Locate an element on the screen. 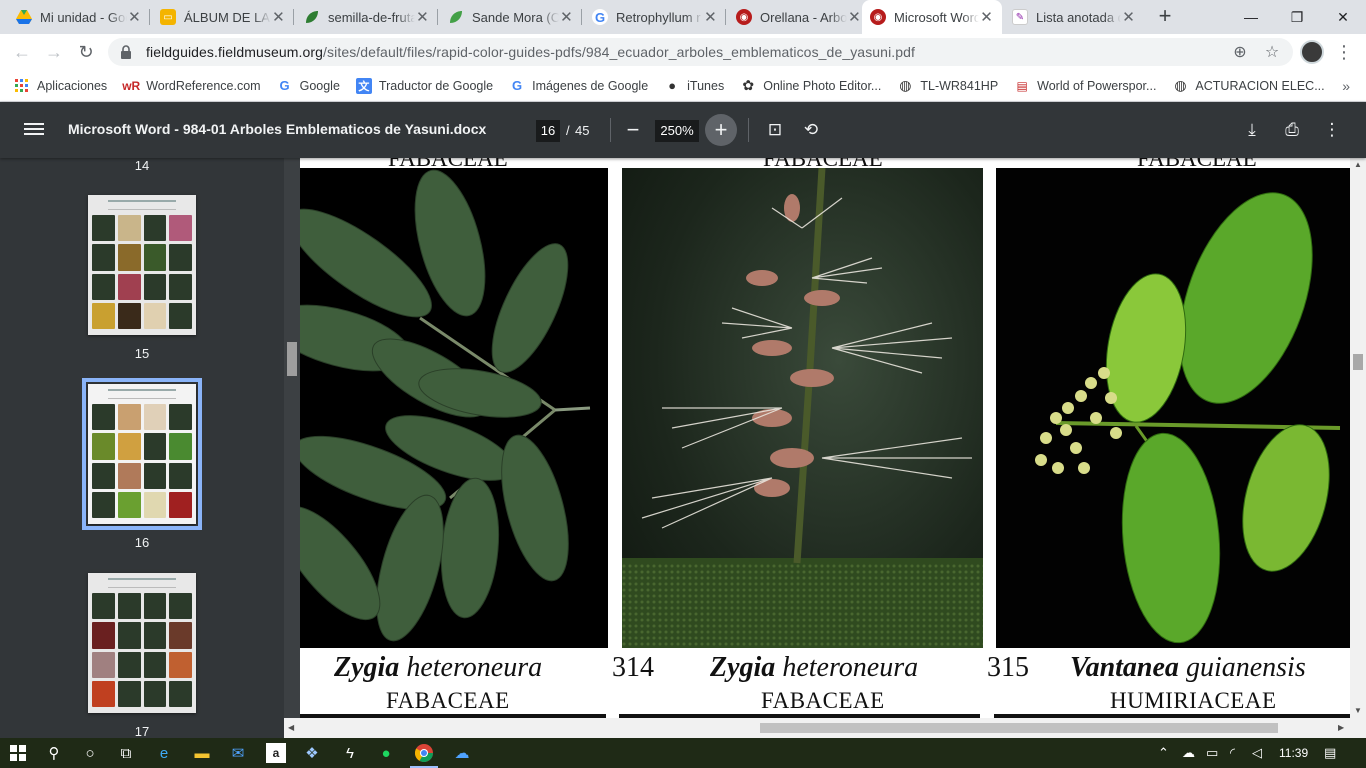 This screenshot has height=768, width=1366. horizontal-scrollbar: ◀ ▶ is located at coordinates (825, 728).